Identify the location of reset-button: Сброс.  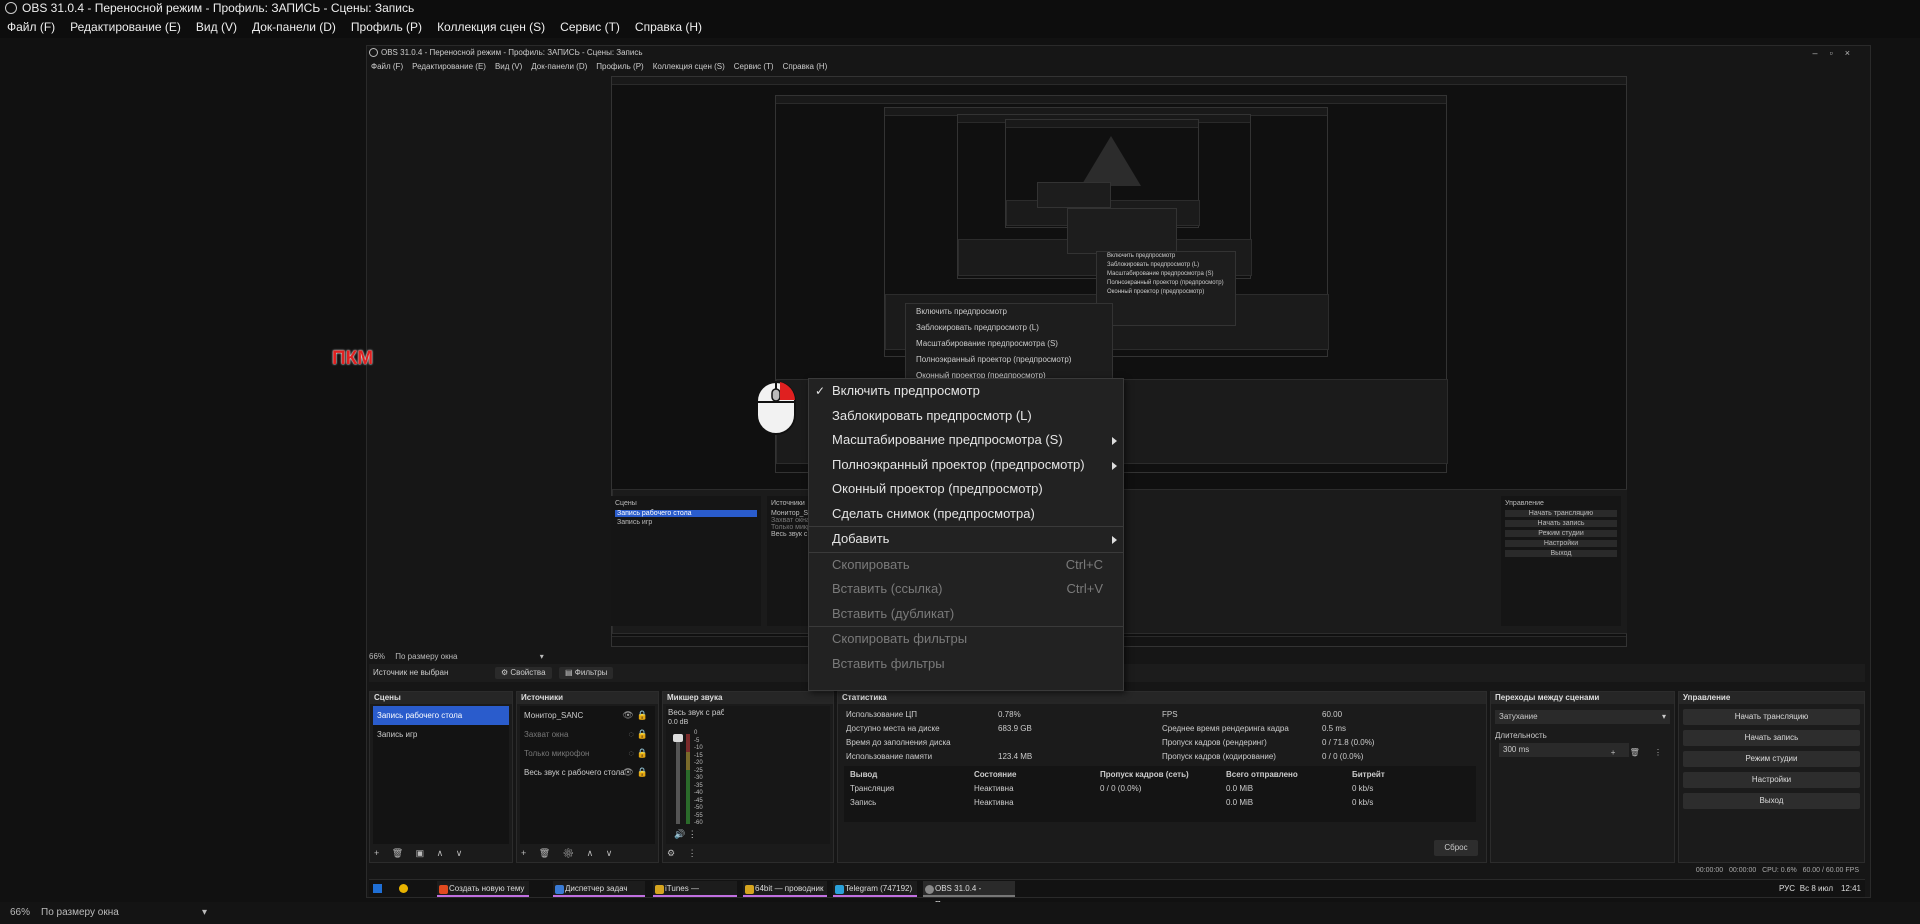
(1456, 848).